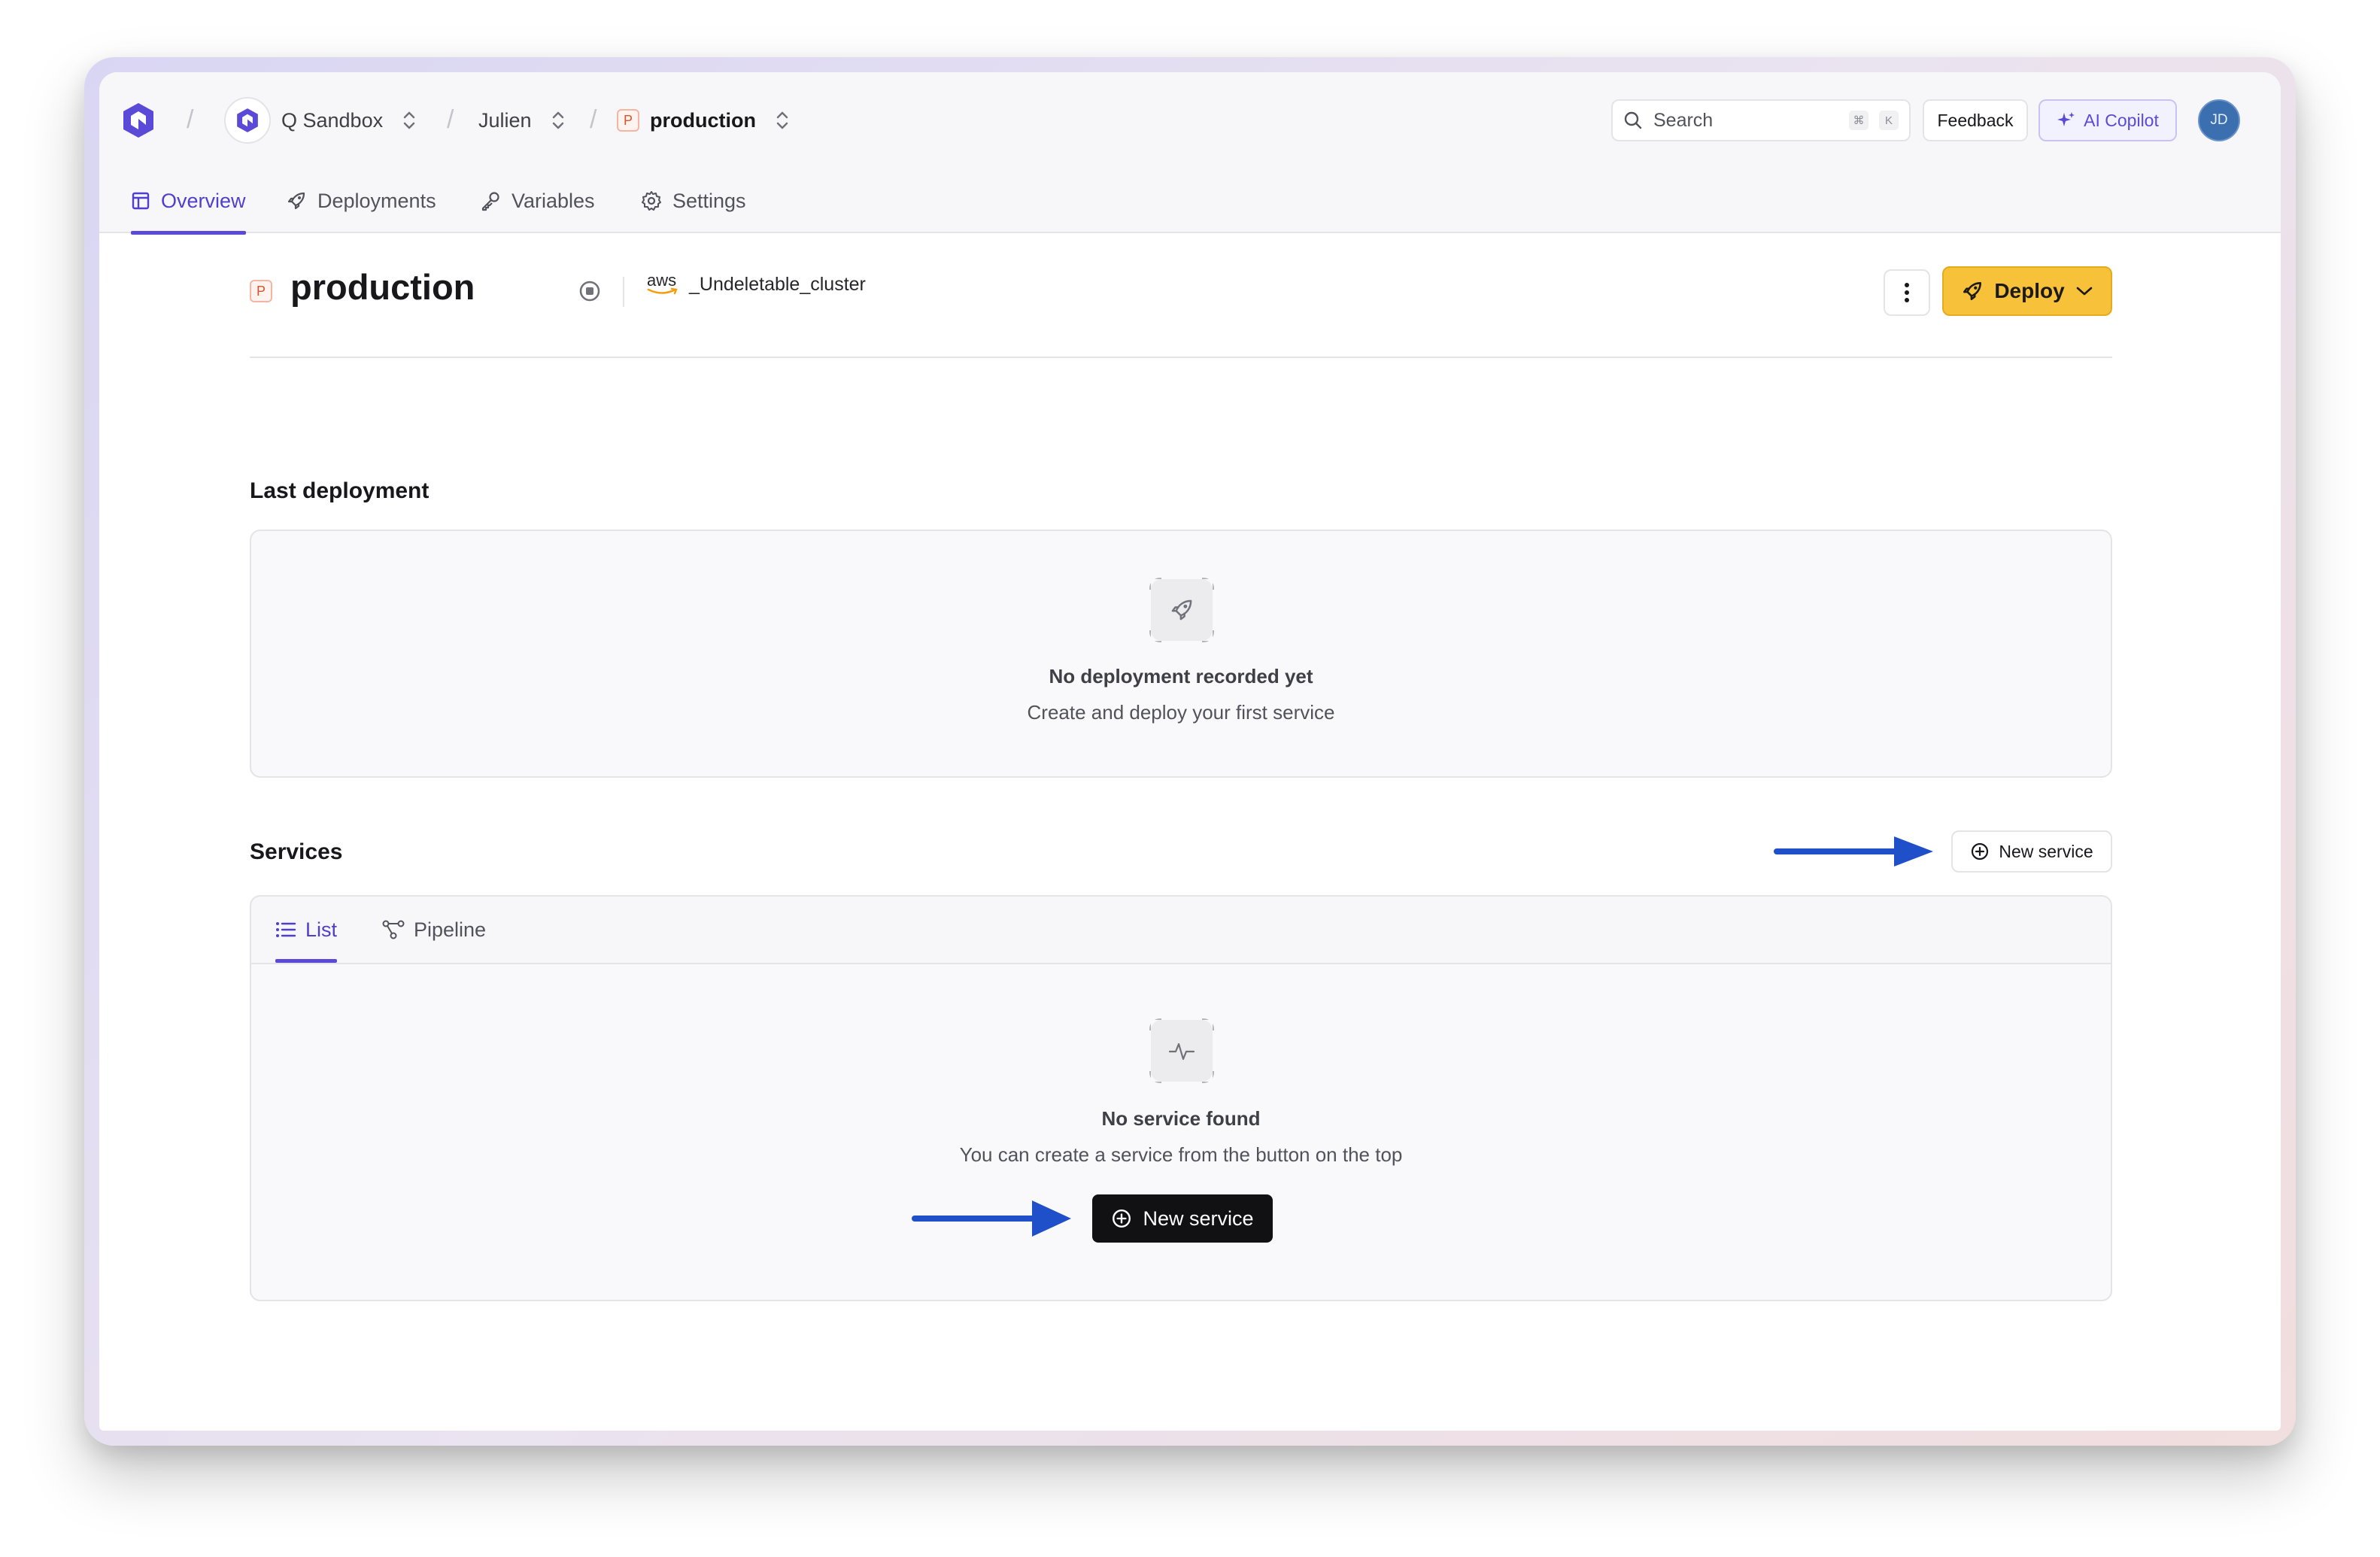 The width and height of the screenshot is (2380, 1557). Describe the element at coordinates (1683, 120) in the screenshot. I see `search-placeholder: Search` at that location.